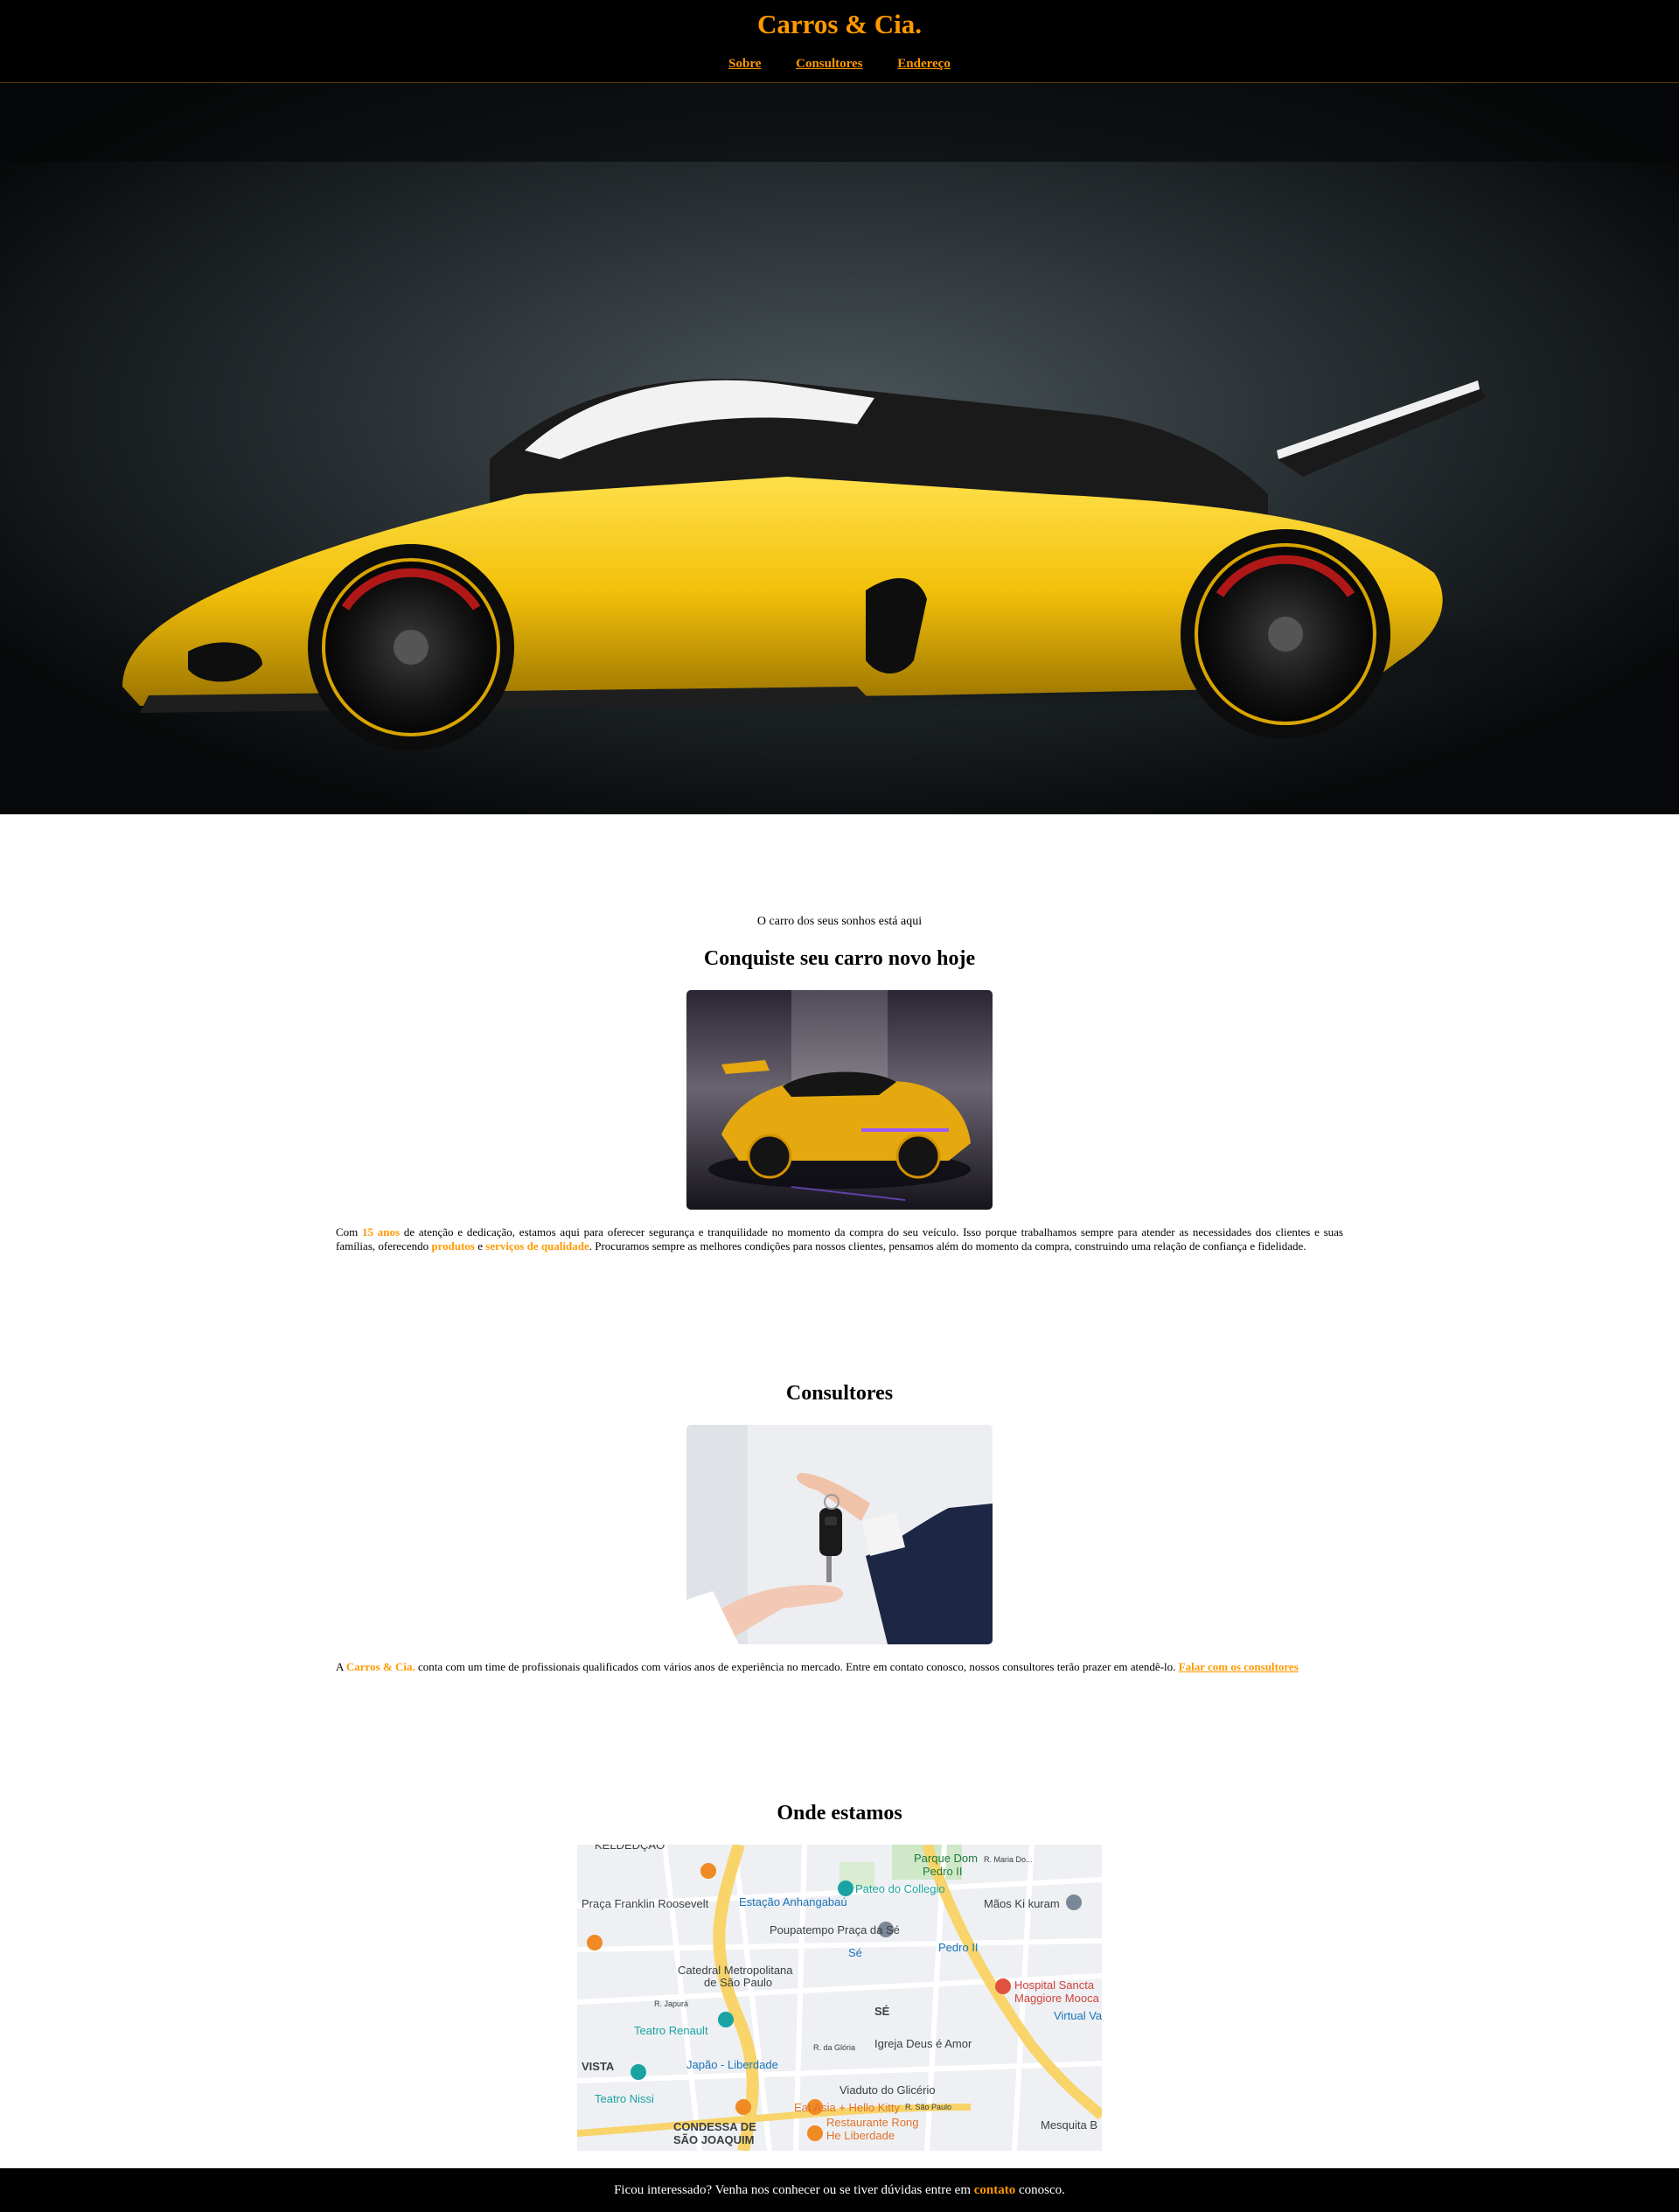 Image resolution: width=1679 pixels, height=2212 pixels. I want to click on map-label-praca: Praça Franklin Roosevelt, so click(646, 1904).